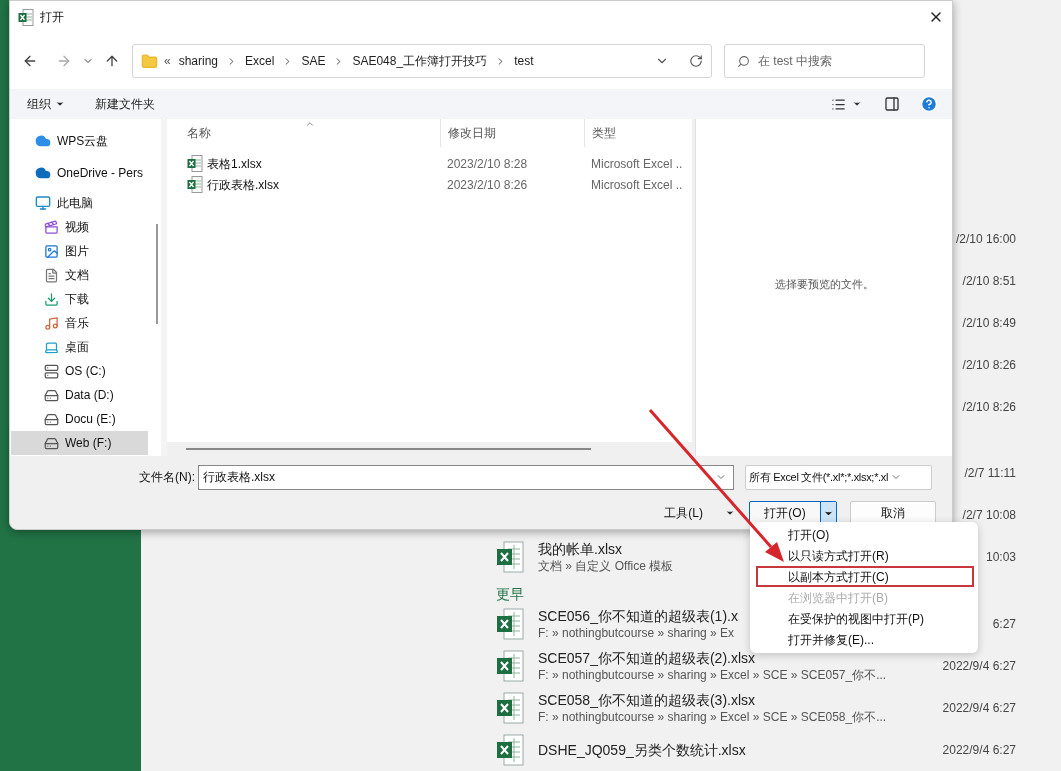 The image size is (1061, 771). I want to click on modified-date: 2023/2/10 8:26, so click(487, 185).